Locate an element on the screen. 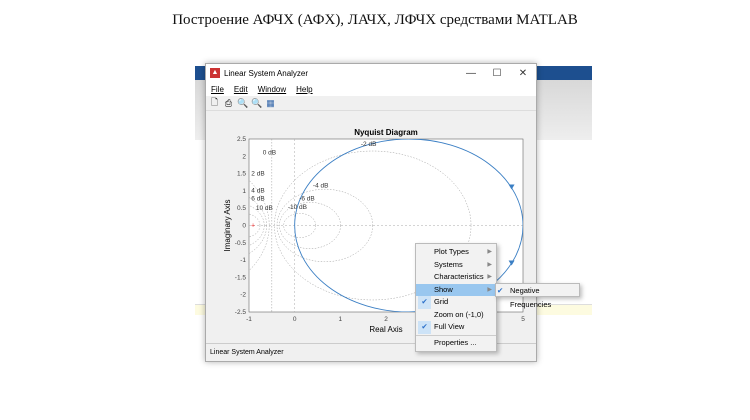  menu-item-characteristics: Characteristics ▶ is located at coordinates (456, 277).